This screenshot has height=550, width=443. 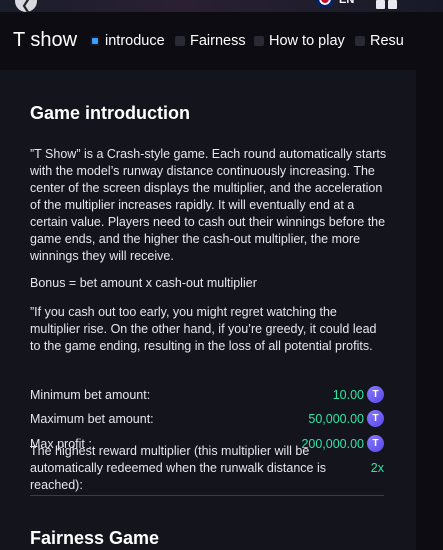 I want to click on tab-results: Resu, so click(x=379, y=41).